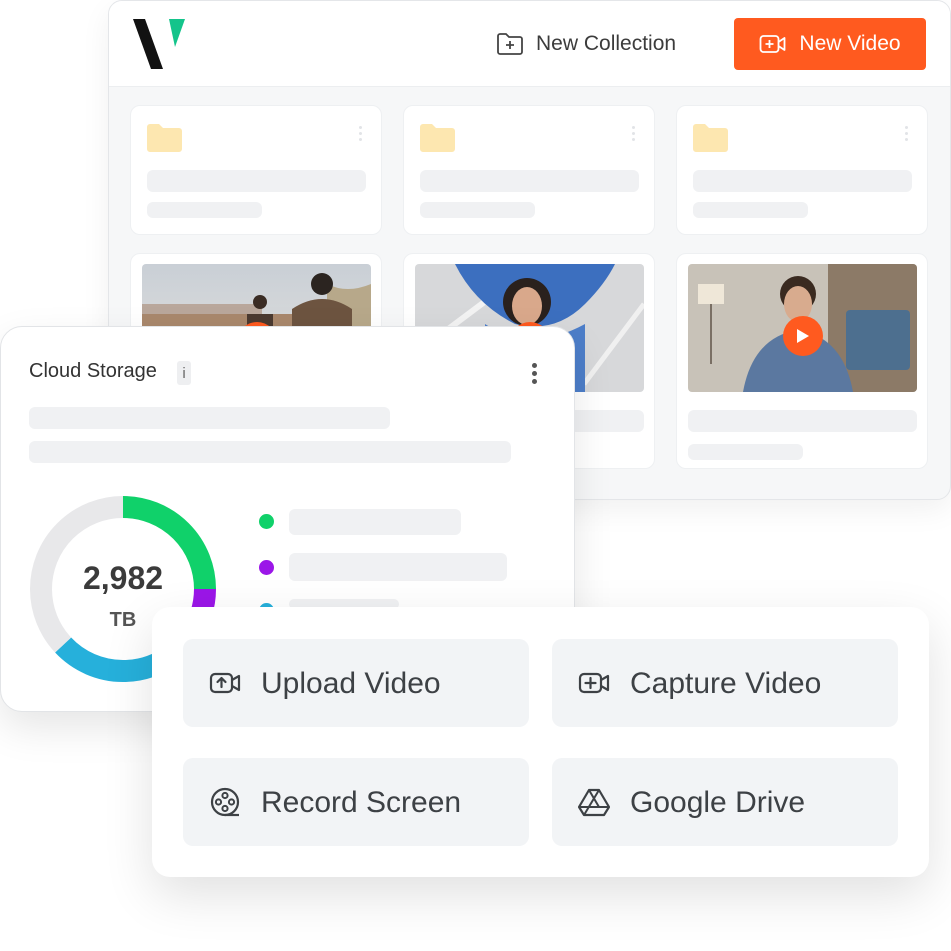 Image resolution: width=951 pixels, height=951 pixels. I want to click on google-drive-label: Google Drive, so click(718, 802).